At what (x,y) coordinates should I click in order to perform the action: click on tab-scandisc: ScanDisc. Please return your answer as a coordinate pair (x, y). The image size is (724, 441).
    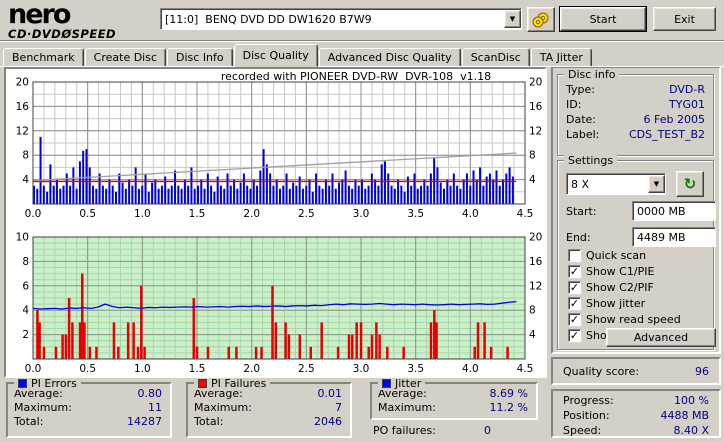
    Looking at the image, I should click on (495, 57).